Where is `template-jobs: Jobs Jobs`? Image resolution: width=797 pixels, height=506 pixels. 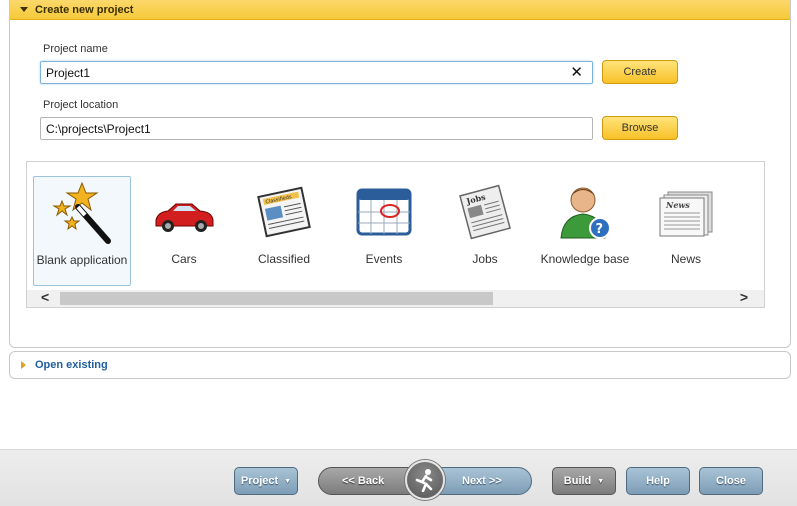 template-jobs: Jobs Jobs is located at coordinates (485, 231).